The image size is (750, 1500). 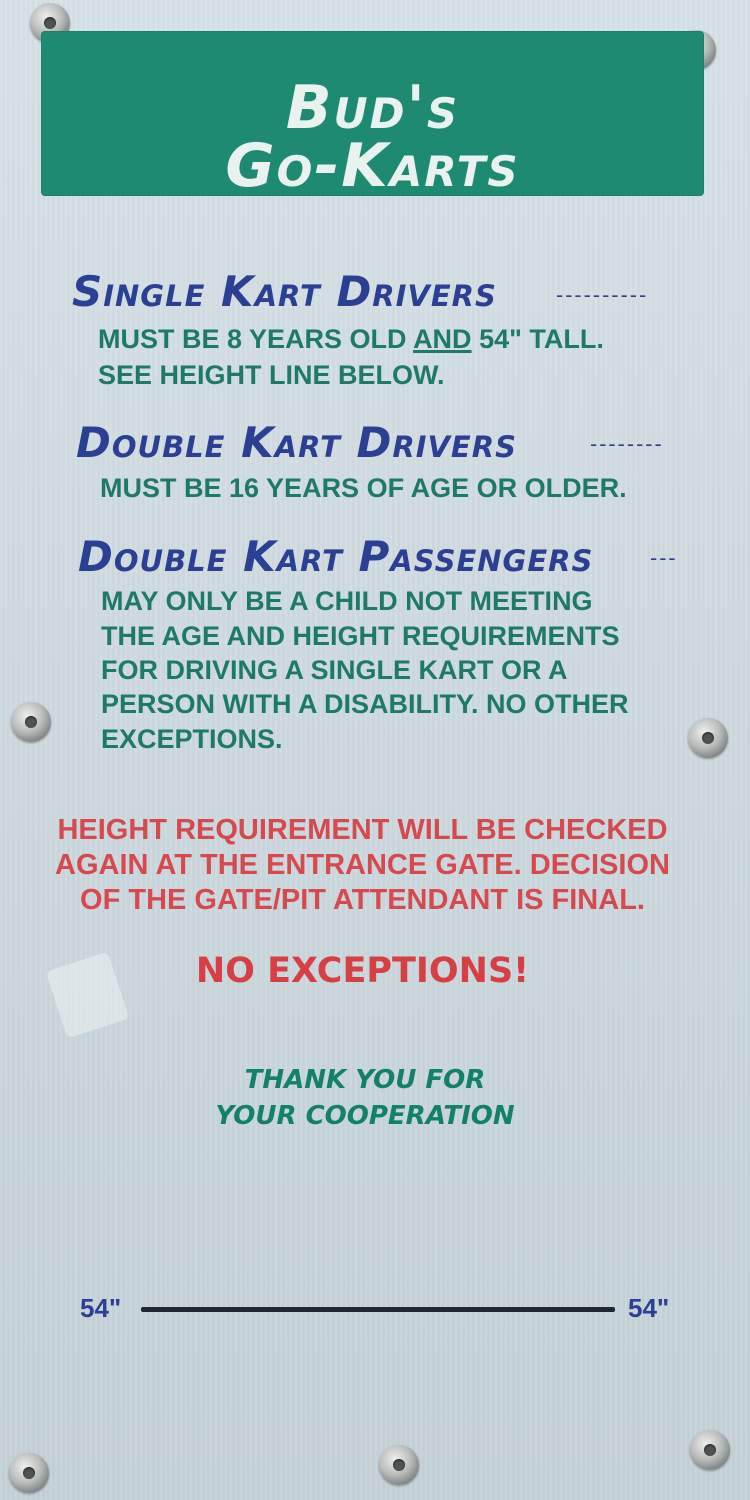 I want to click on height-line, so click(x=378, y=1309).